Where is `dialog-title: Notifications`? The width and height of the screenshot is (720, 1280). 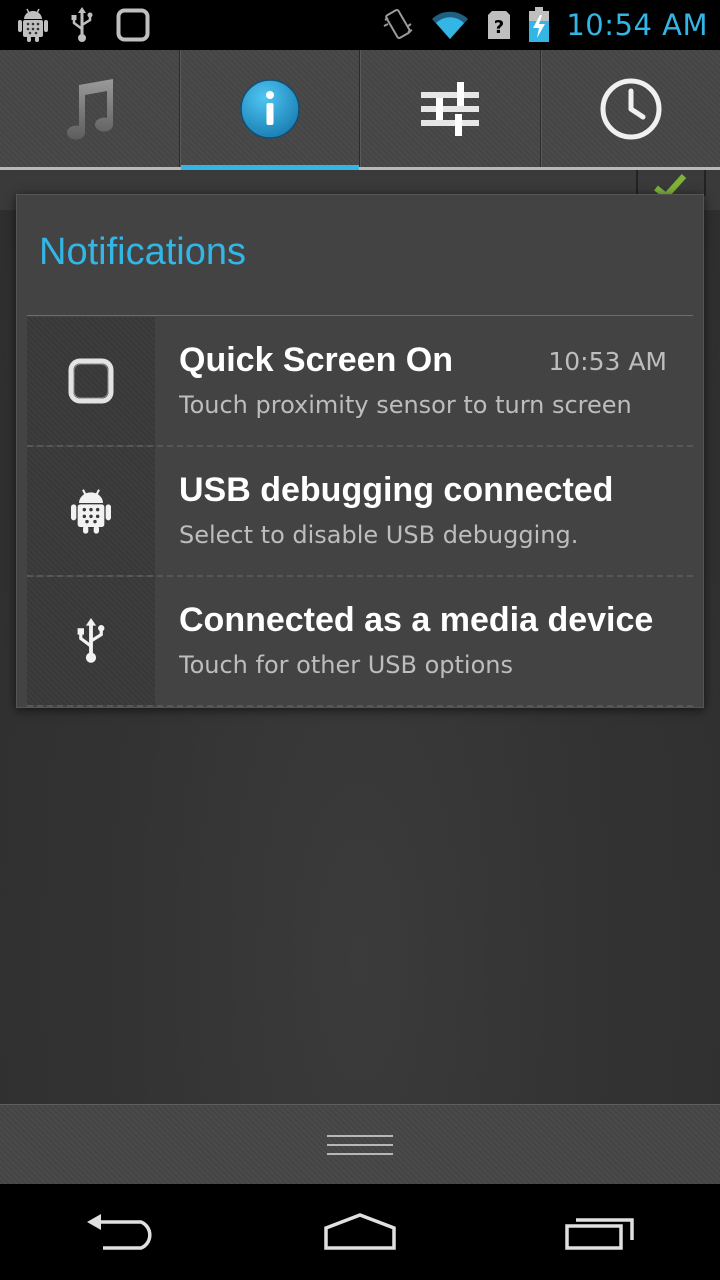
dialog-title: Notifications is located at coordinates (142, 252).